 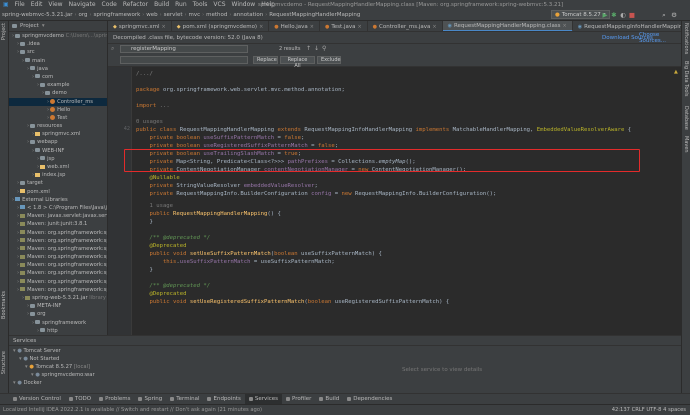 What do you see at coordinates (161, 4) in the screenshot?
I see `menu-item-build: Build` at bounding box center [161, 4].